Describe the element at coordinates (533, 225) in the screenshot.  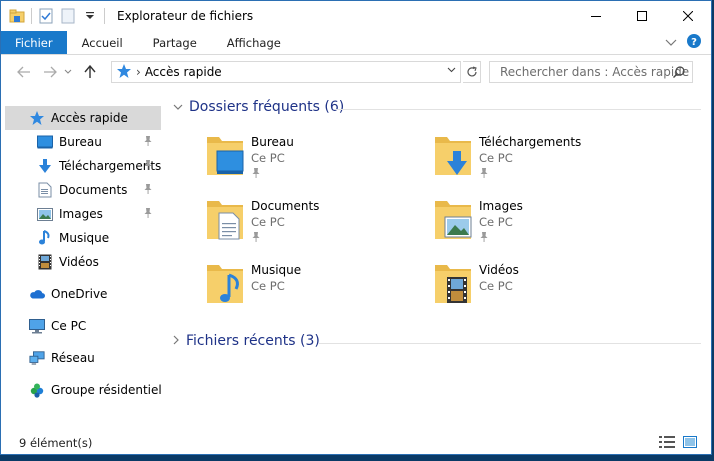
I see `folder-tile-images: Images Ce PC` at that location.